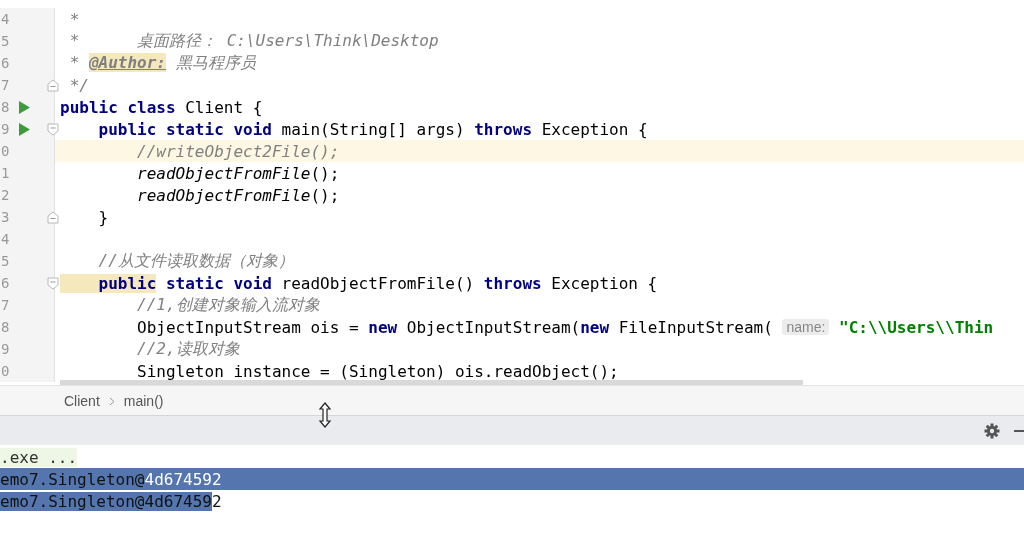  What do you see at coordinates (916, 327) in the screenshot?
I see `code-text: "C:\\Users\\Thin` at bounding box center [916, 327].